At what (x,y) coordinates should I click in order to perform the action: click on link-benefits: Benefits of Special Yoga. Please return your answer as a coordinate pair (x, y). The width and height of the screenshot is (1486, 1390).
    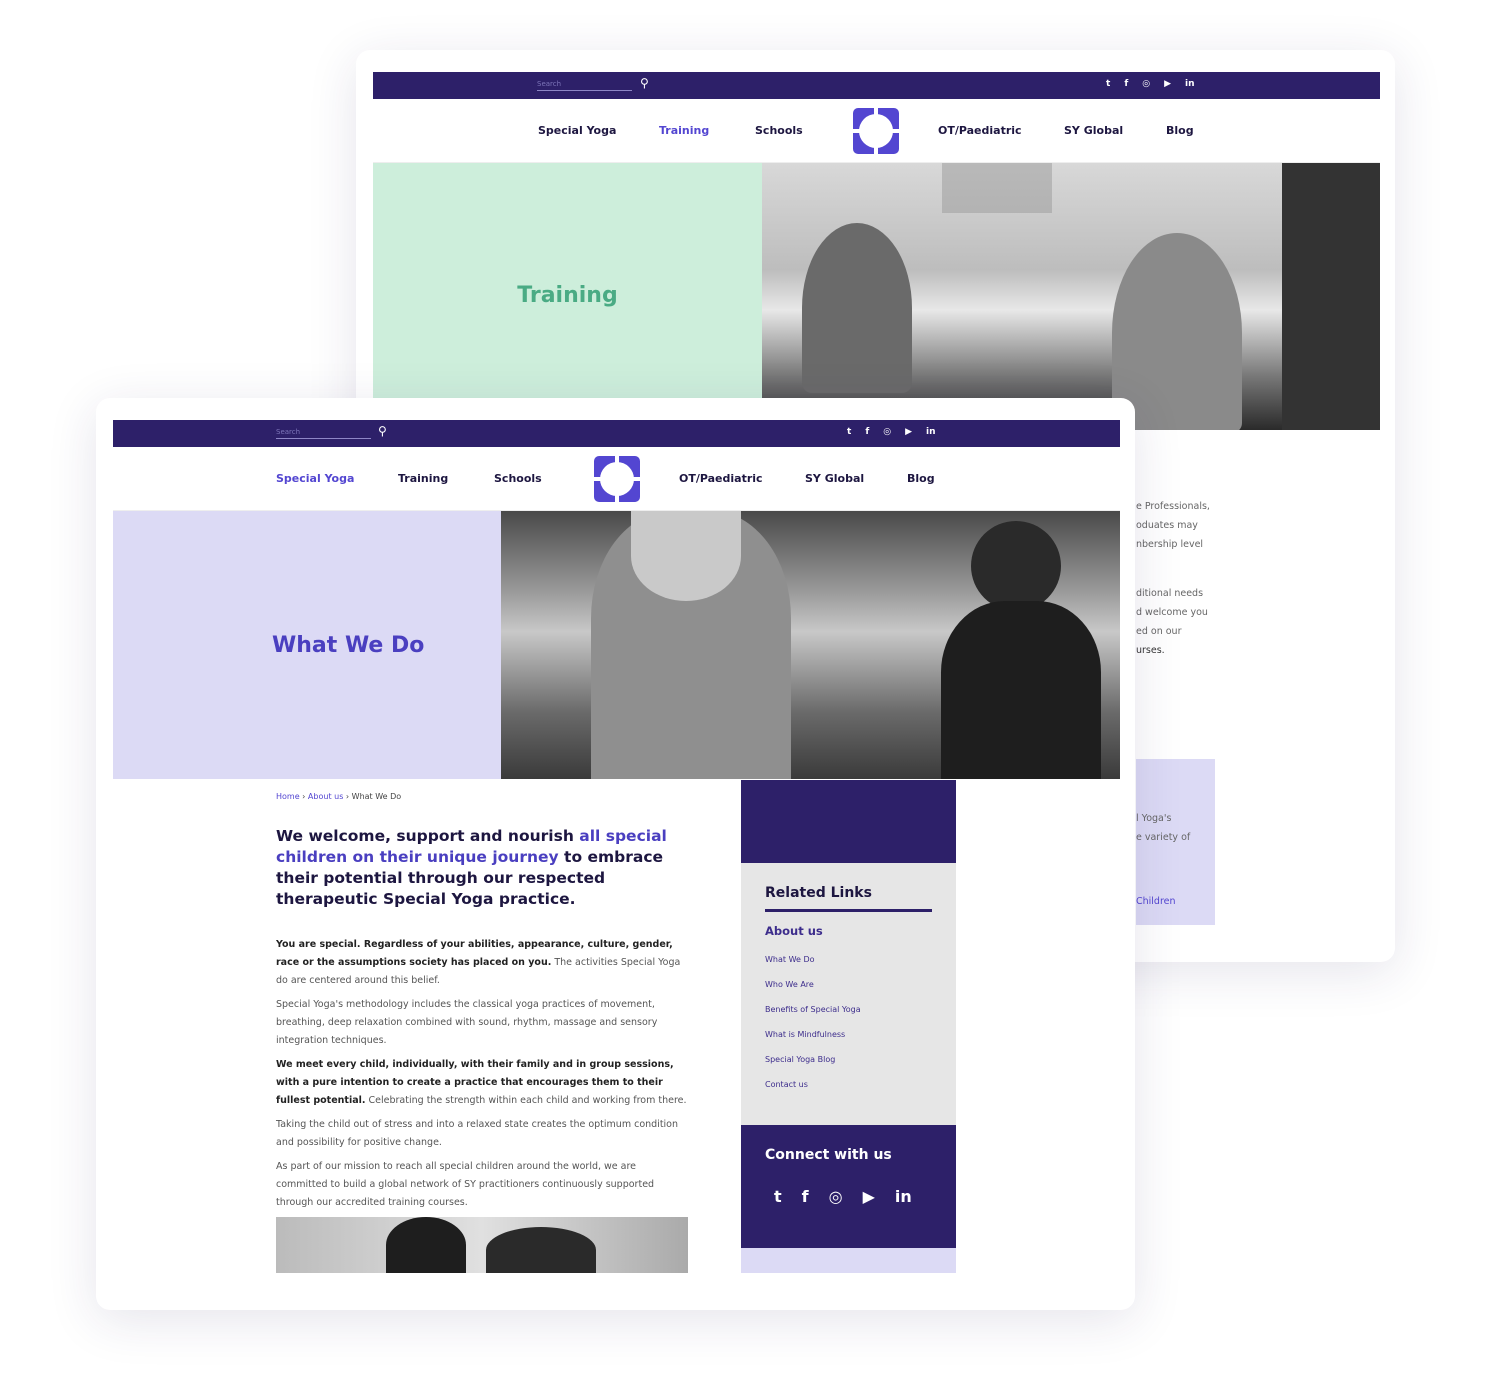
    Looking at the image, I should click on (848, 1009).